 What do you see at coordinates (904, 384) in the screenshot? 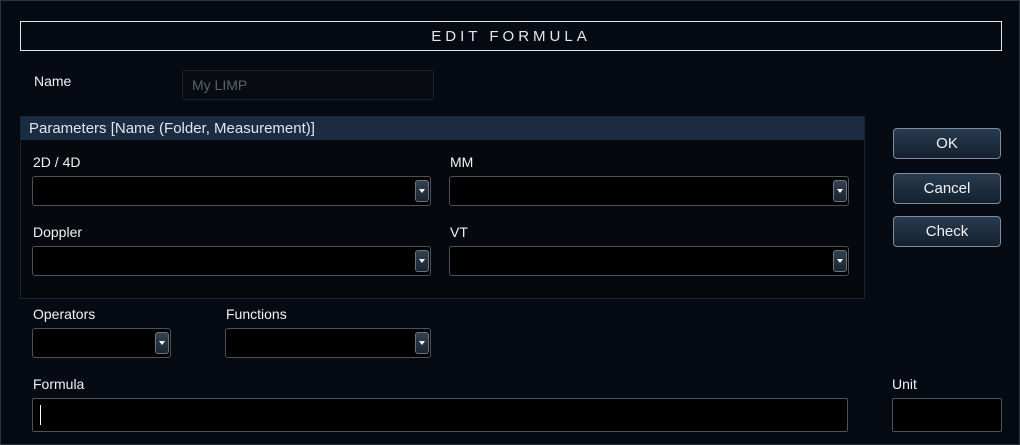
I see `unit-label: Unit` at bounding box center [904, 384].